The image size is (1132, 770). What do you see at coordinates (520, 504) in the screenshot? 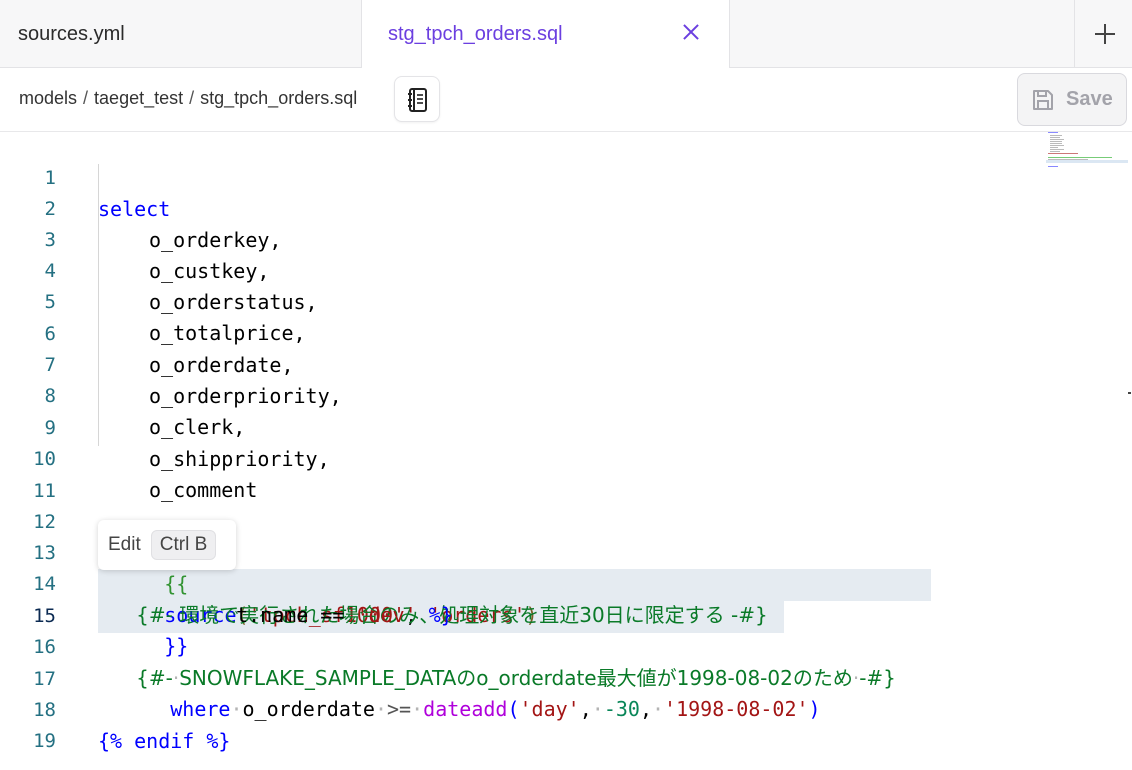
I see `code-line: 12` at bounding box center [520, 504].